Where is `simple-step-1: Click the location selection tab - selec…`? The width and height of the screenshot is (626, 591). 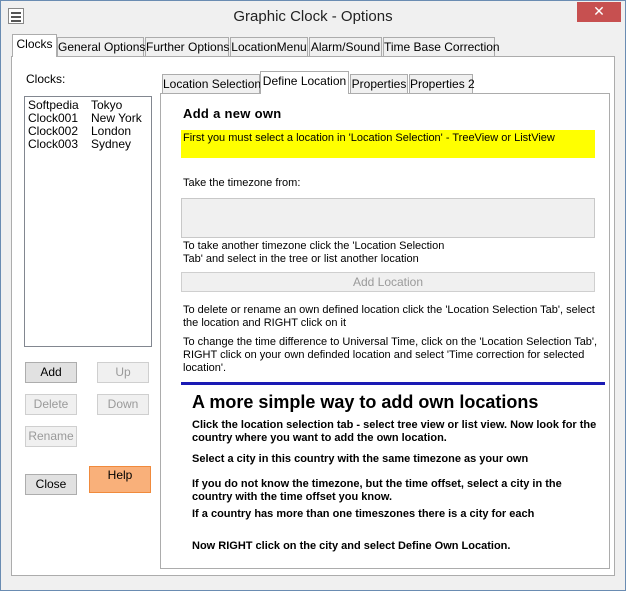 simple-step-1: Click the location selection tab - selec… is located at coordinates (394, 431).